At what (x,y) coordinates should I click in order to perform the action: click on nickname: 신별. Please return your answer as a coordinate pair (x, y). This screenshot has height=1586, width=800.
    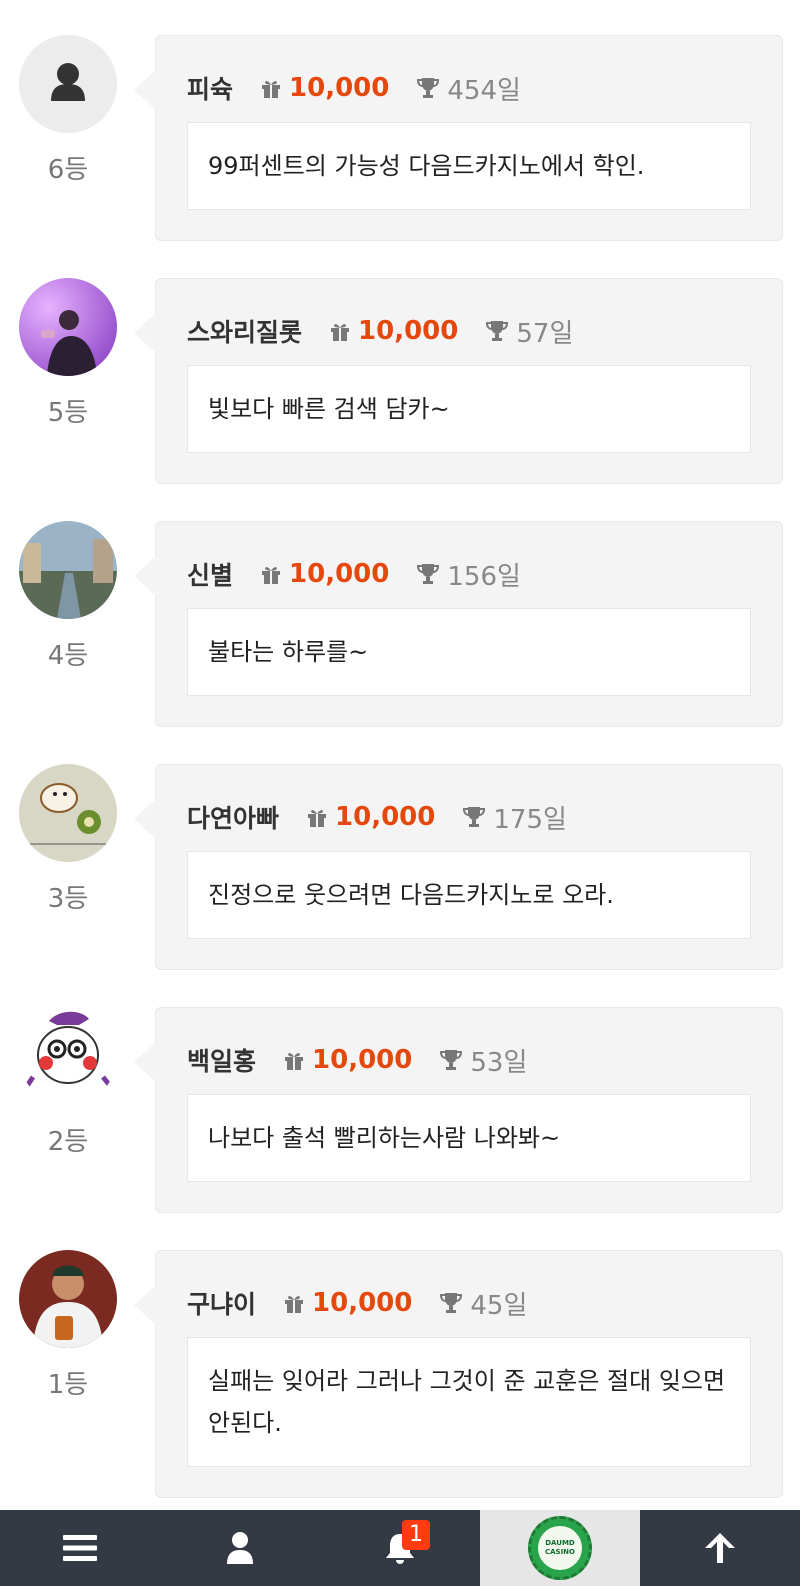
    Looking at the image, I should click on (210, 574).